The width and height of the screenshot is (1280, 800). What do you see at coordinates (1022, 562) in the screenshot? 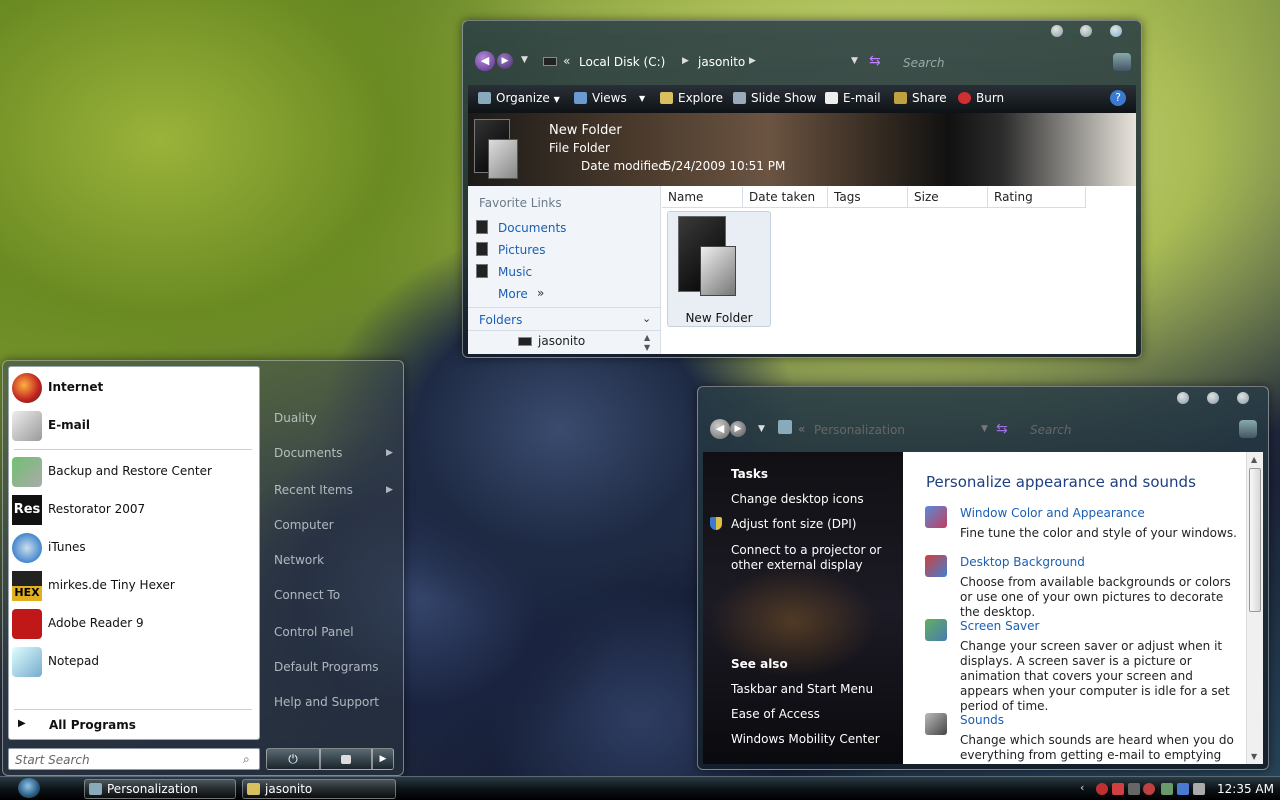
I see `link-desktop-background: Desktop Background` at bounding box center [1022, 562].